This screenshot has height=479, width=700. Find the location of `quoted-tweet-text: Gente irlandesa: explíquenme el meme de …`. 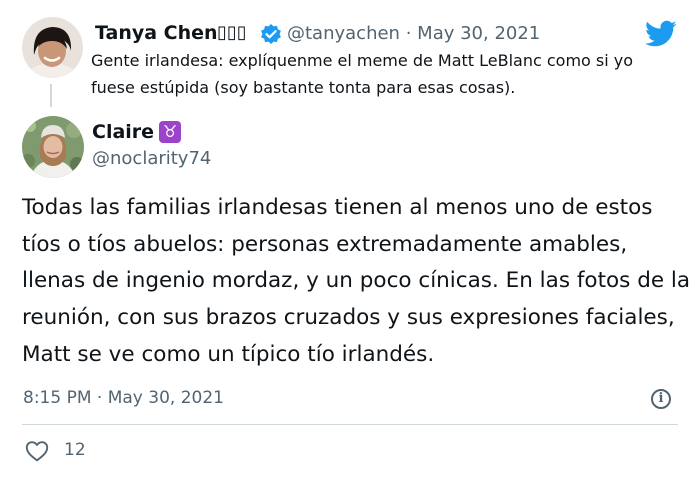

quoted-tweet-text: Gente irlandesa: explíquenme el meme de … is located at coordinates (362, 74).